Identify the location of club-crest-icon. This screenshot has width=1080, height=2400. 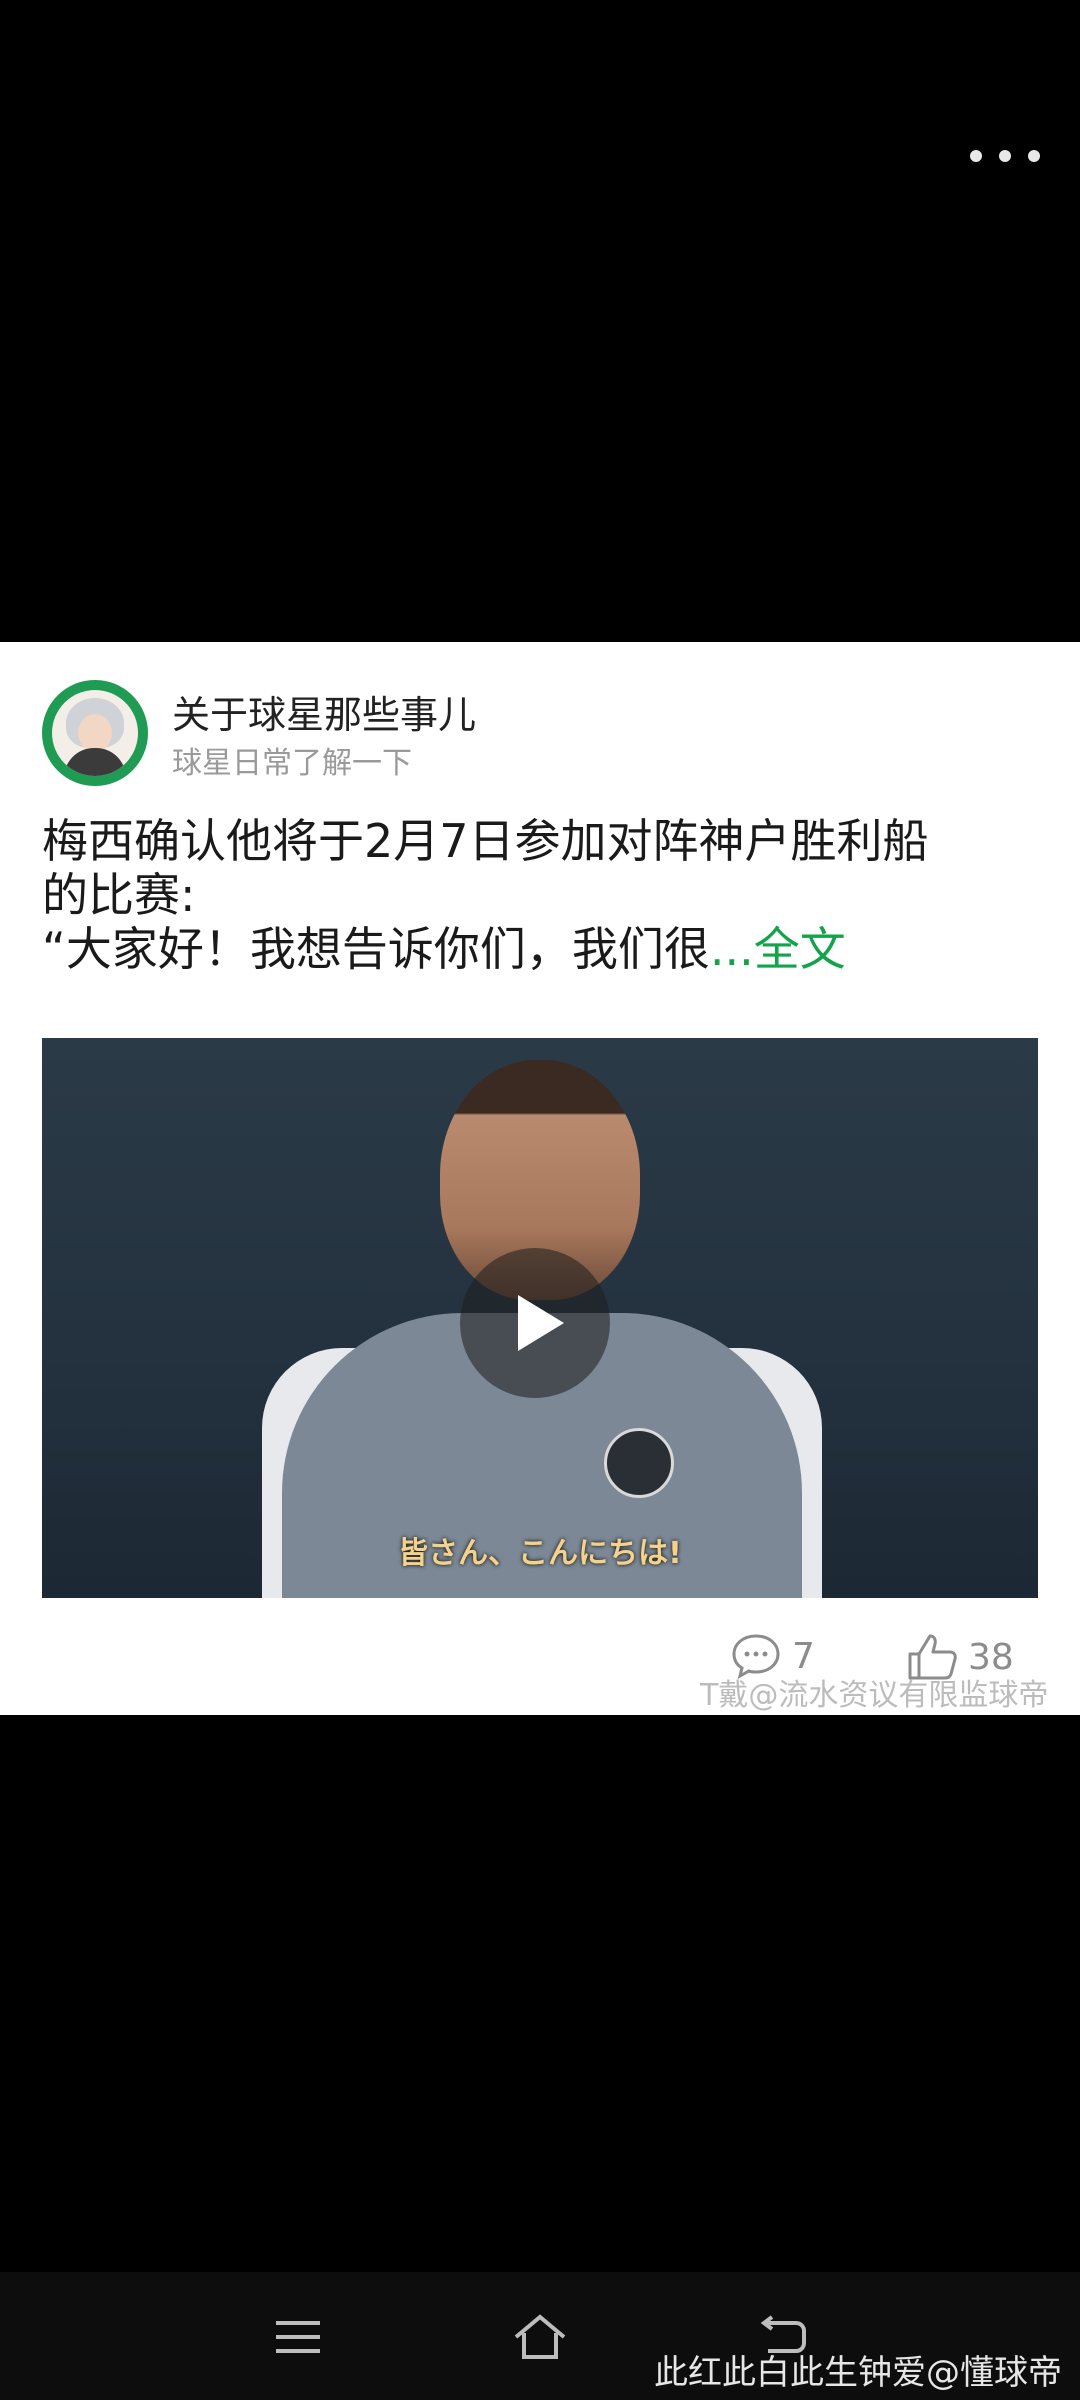
(639, 1463).